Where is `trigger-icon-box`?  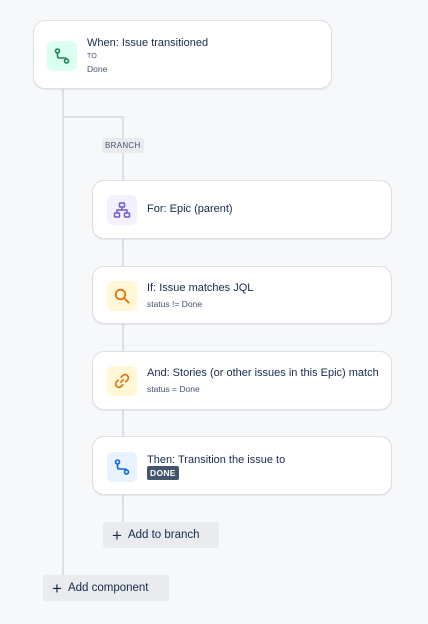
trigger-icon-box is located at coordinates (62, 56).